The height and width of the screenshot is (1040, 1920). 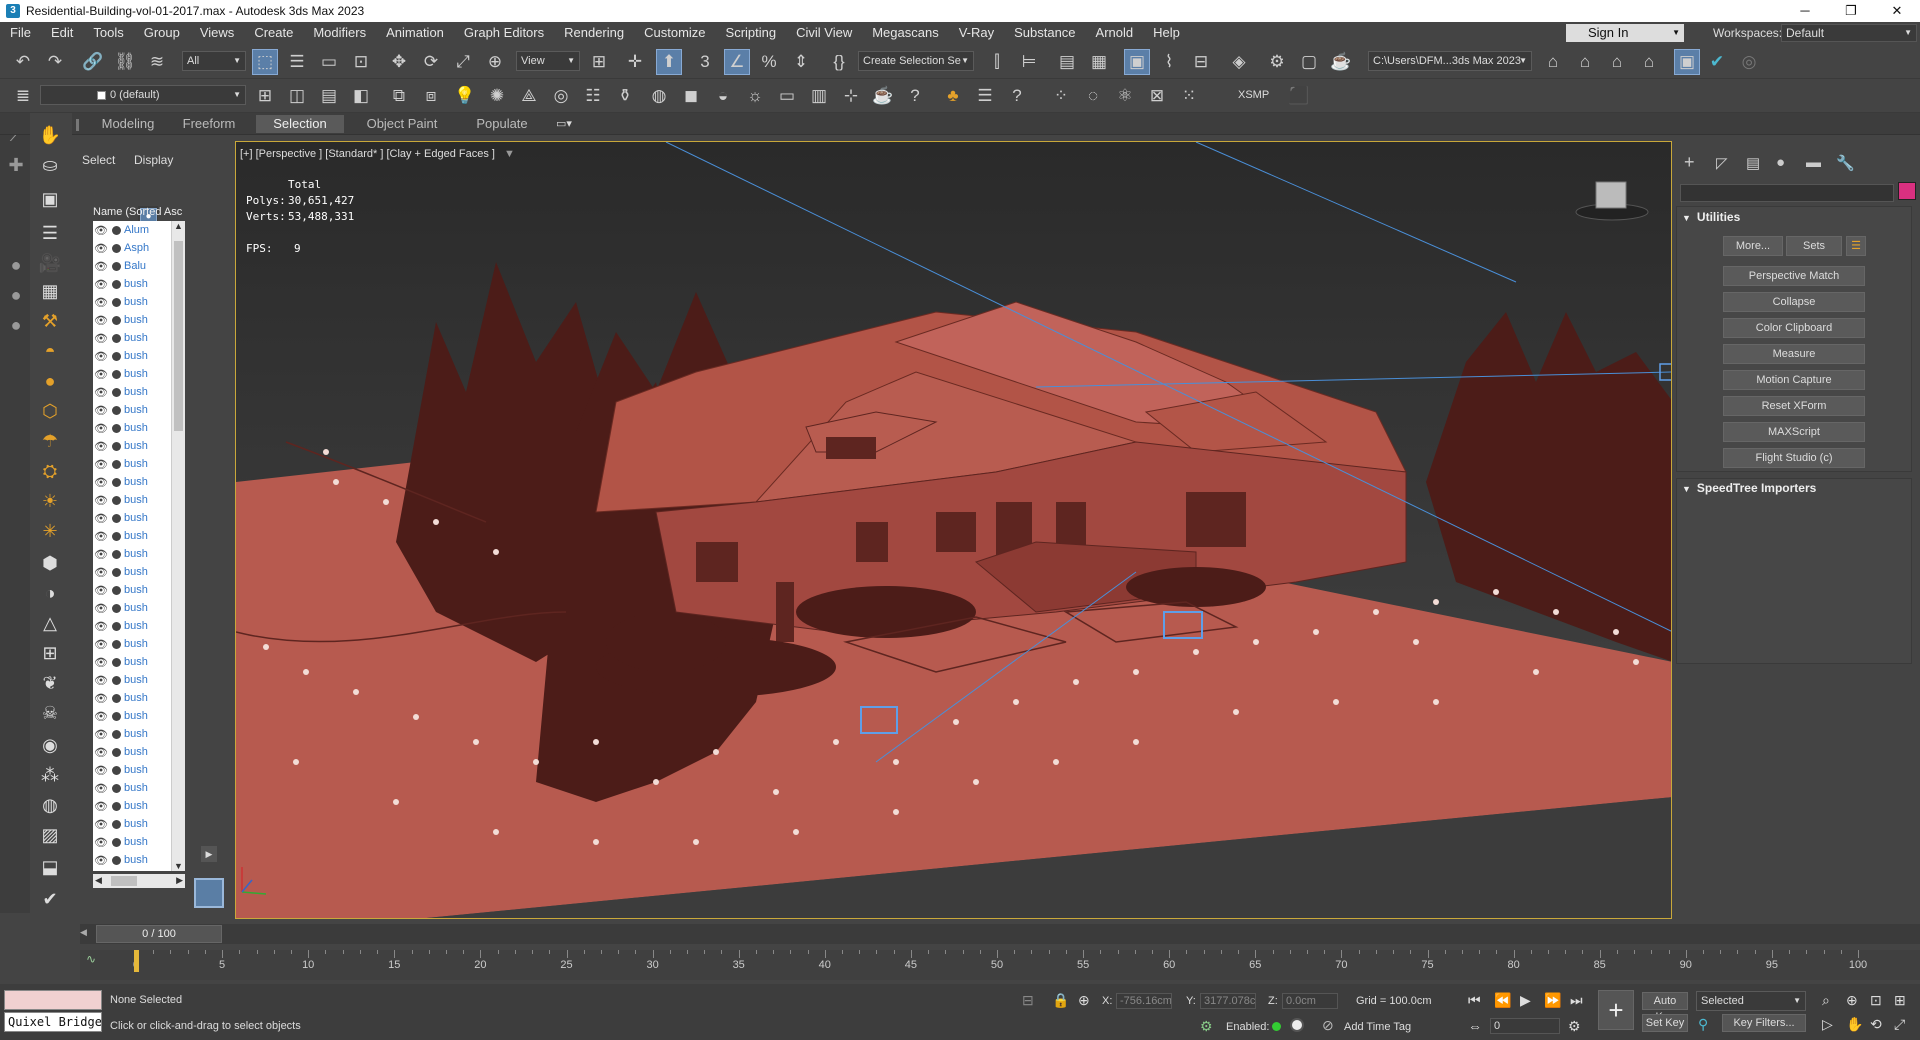 I want to click on plugin-icon: ⬓, so click(x=50, y=867).